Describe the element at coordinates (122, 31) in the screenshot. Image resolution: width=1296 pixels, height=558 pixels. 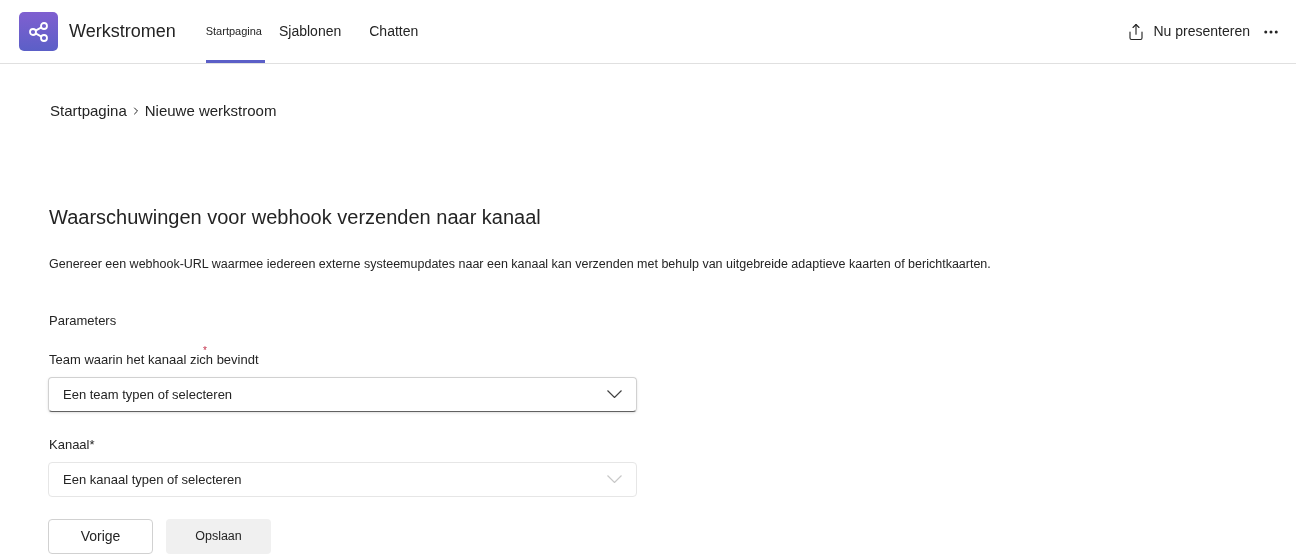
I see `app-title: Werkstromen` at that location.